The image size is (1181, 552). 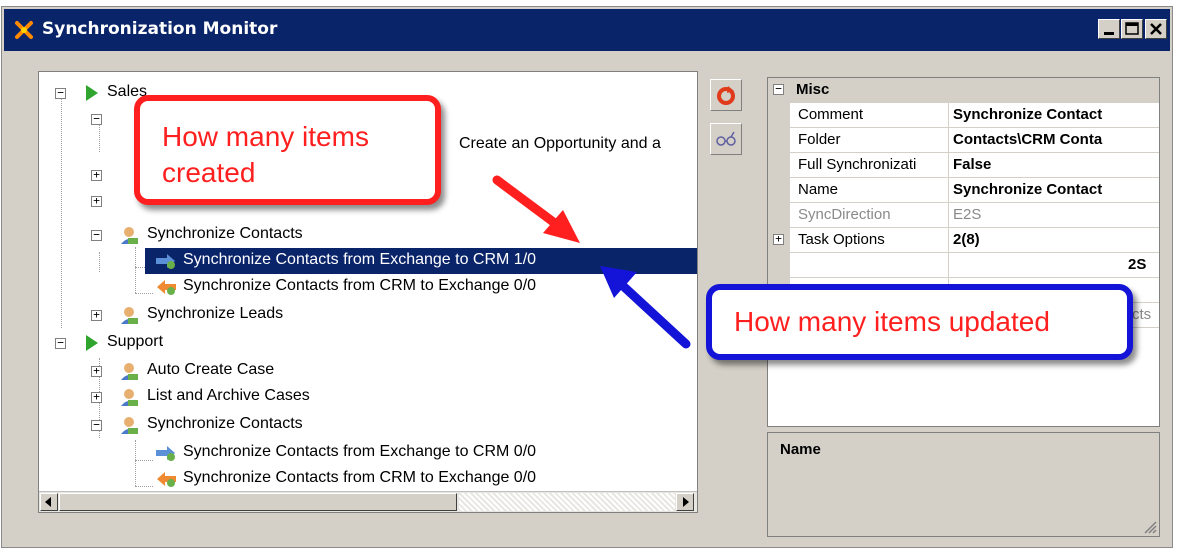 What do you see at coordinates (536, 209) in the screenshot?
I see `red-arrow` at bounding box center [536, 209].